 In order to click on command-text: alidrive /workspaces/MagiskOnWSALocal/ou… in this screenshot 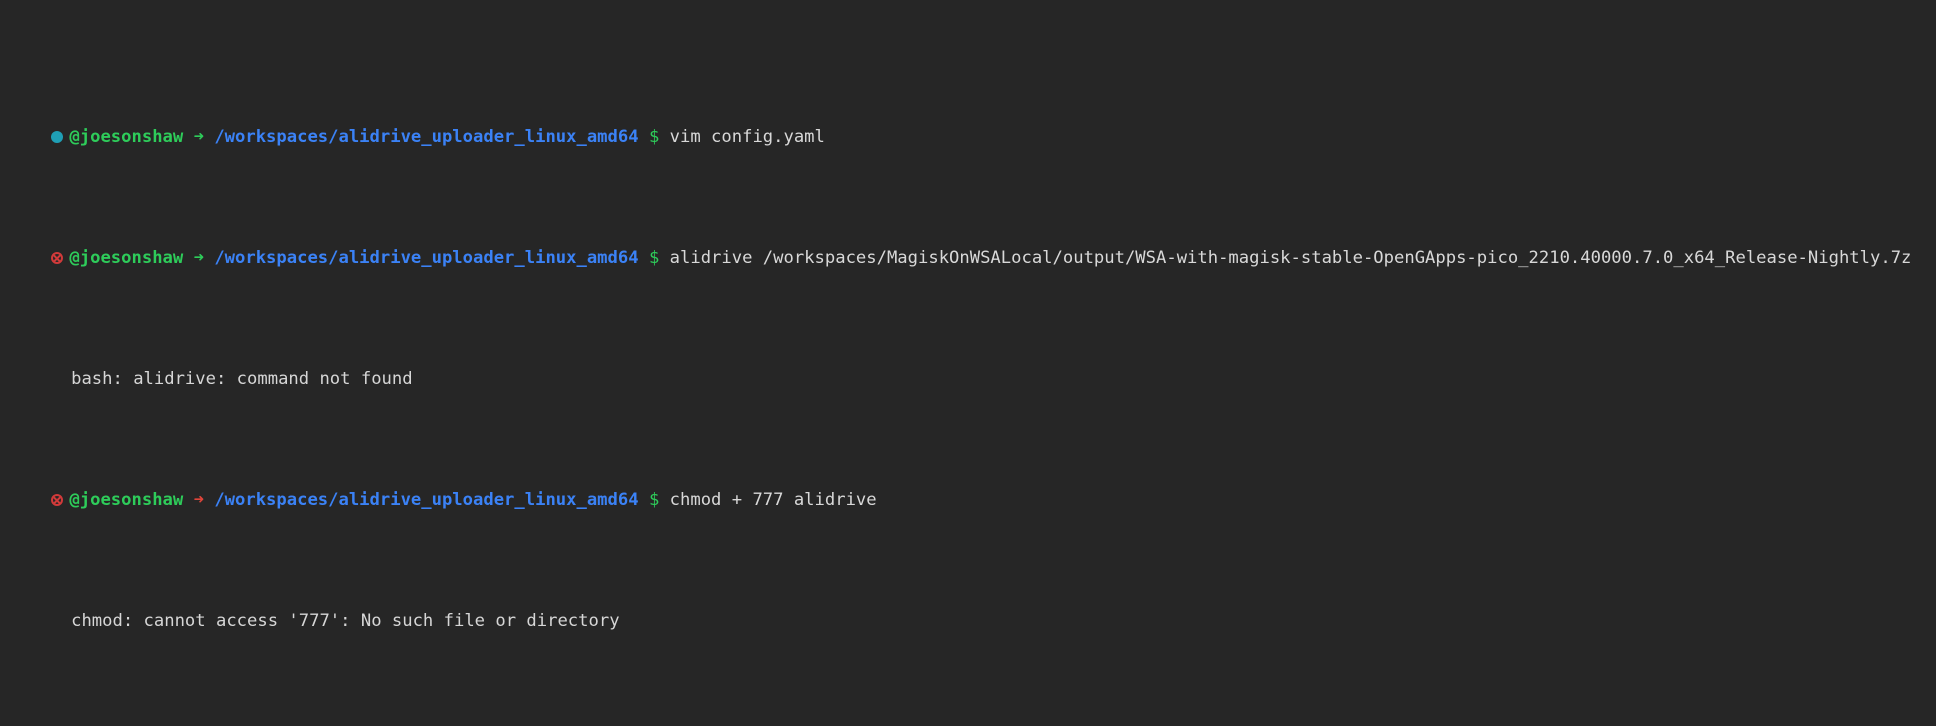, I will do `click(1290, 258)`.